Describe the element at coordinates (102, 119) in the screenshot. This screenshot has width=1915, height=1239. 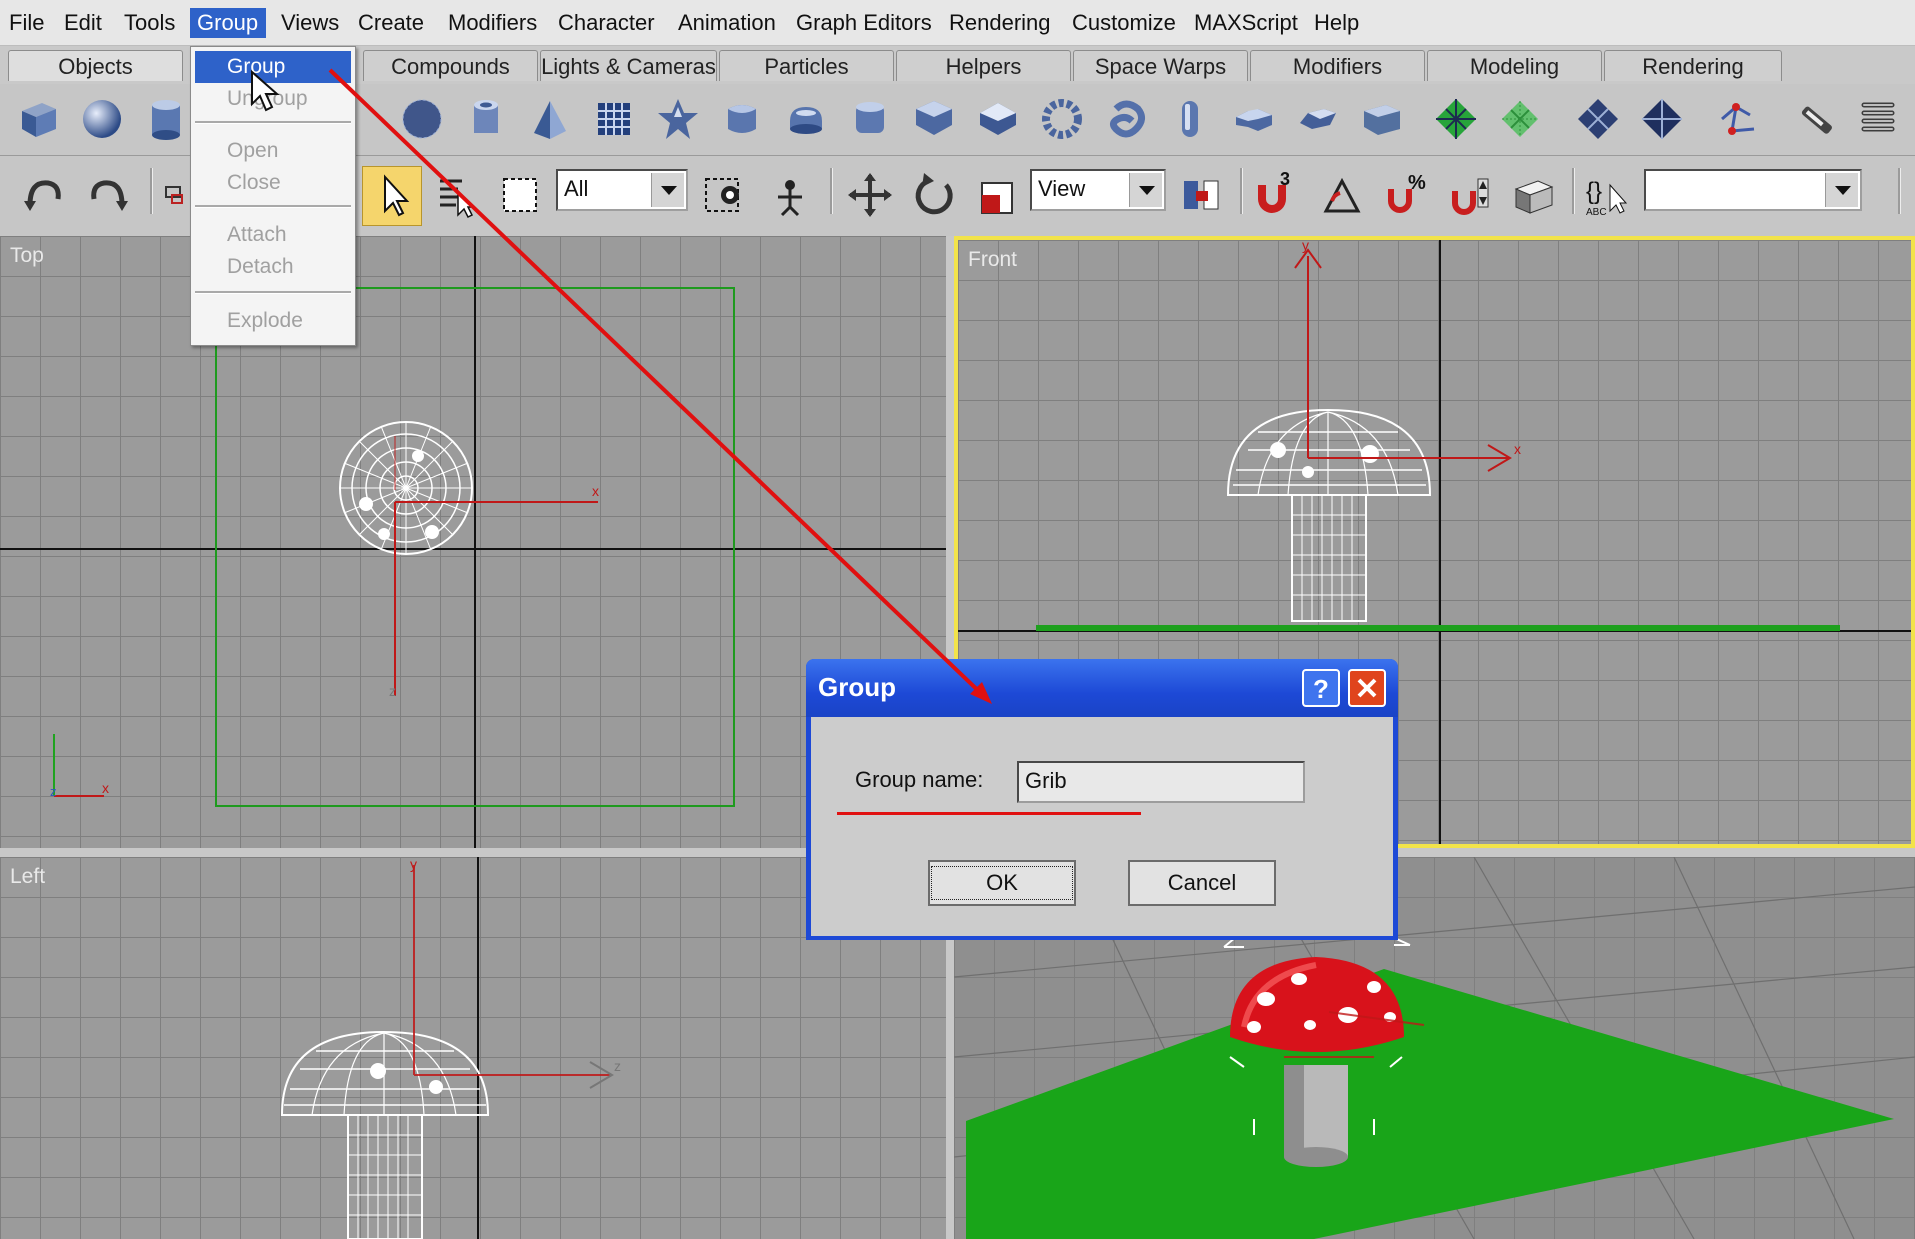
I see `sphere-icon` at that location.